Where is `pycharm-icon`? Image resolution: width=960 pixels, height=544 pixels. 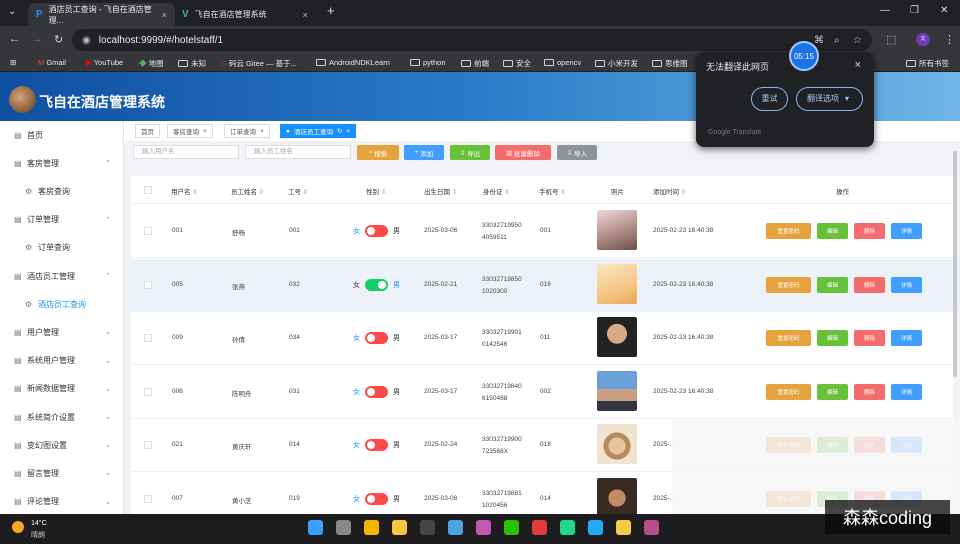
pycharm-icon is located at coordinates (567, 527).